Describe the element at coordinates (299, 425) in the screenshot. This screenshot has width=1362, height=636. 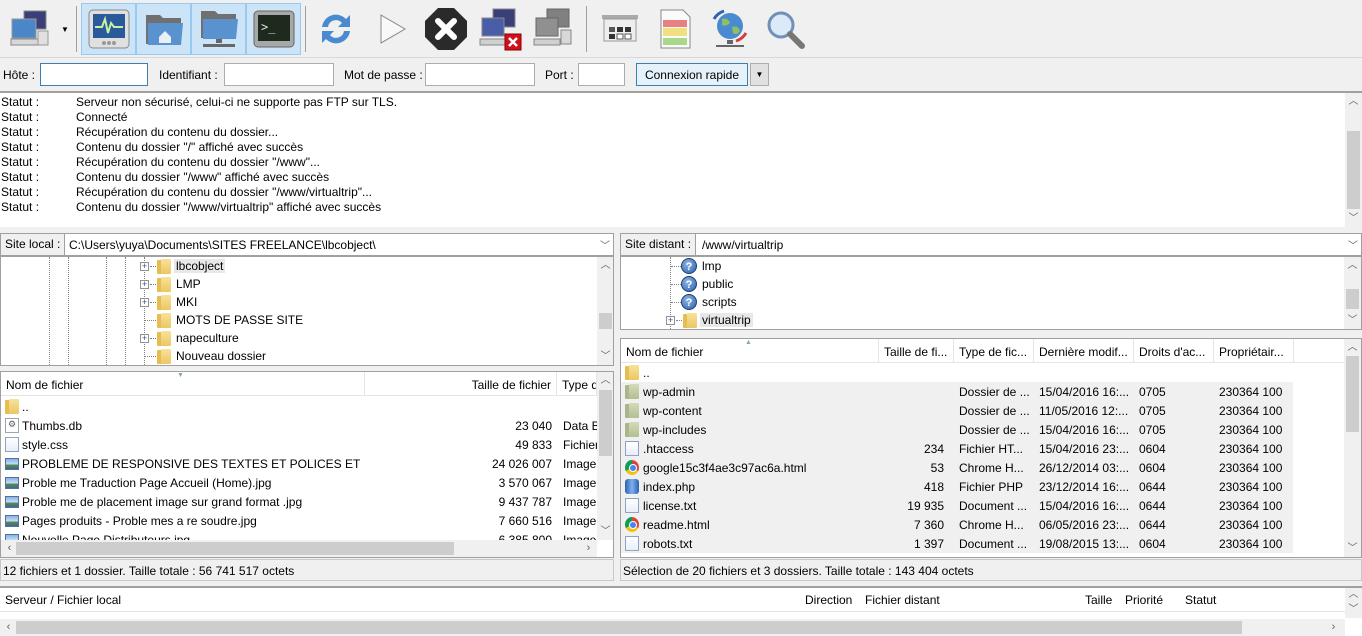
I see `file-row: Thumbs.db 23 040 Data B` at that location.